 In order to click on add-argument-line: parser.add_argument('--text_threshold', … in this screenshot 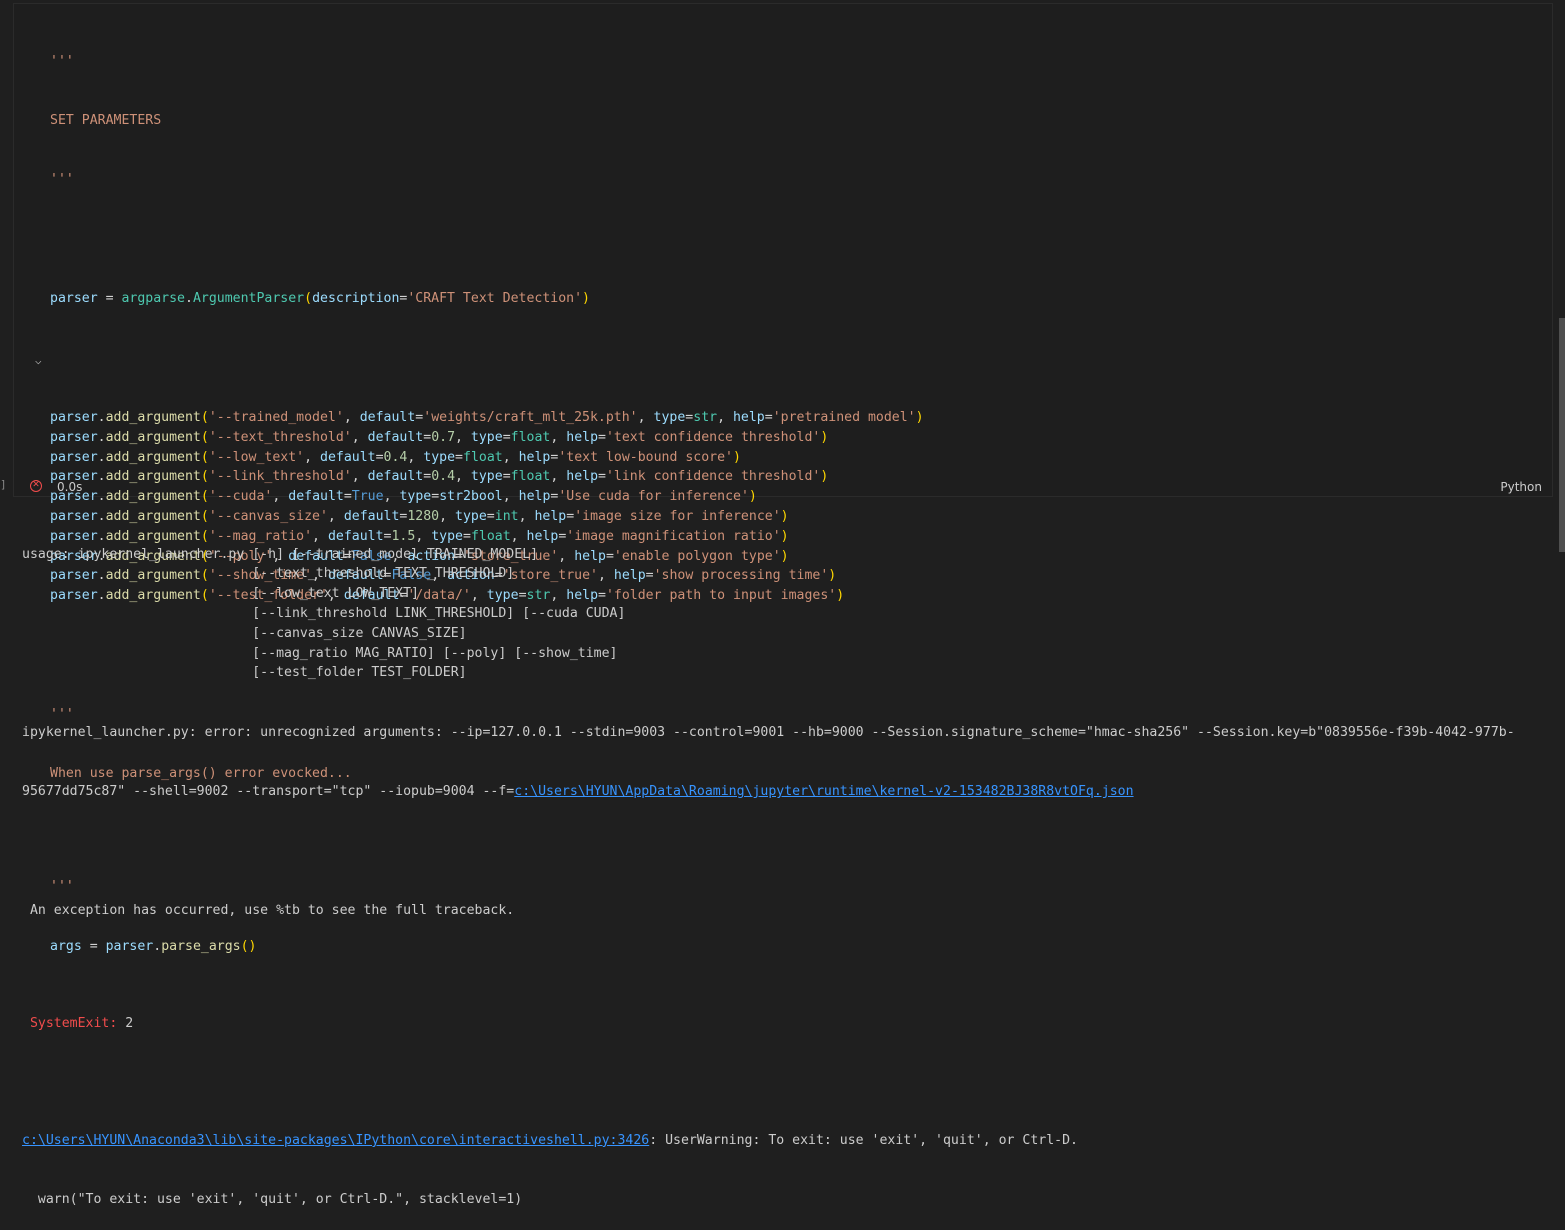, I will do `click(439, 437)`.